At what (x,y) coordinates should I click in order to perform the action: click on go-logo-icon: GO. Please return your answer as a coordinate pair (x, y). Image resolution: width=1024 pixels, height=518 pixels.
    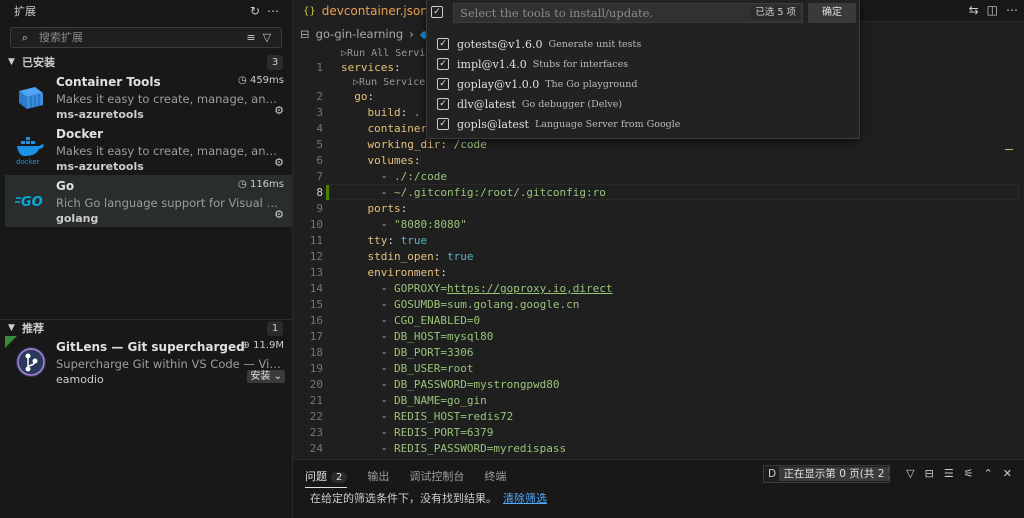
    Looking at the image, I should click on (29, 202).